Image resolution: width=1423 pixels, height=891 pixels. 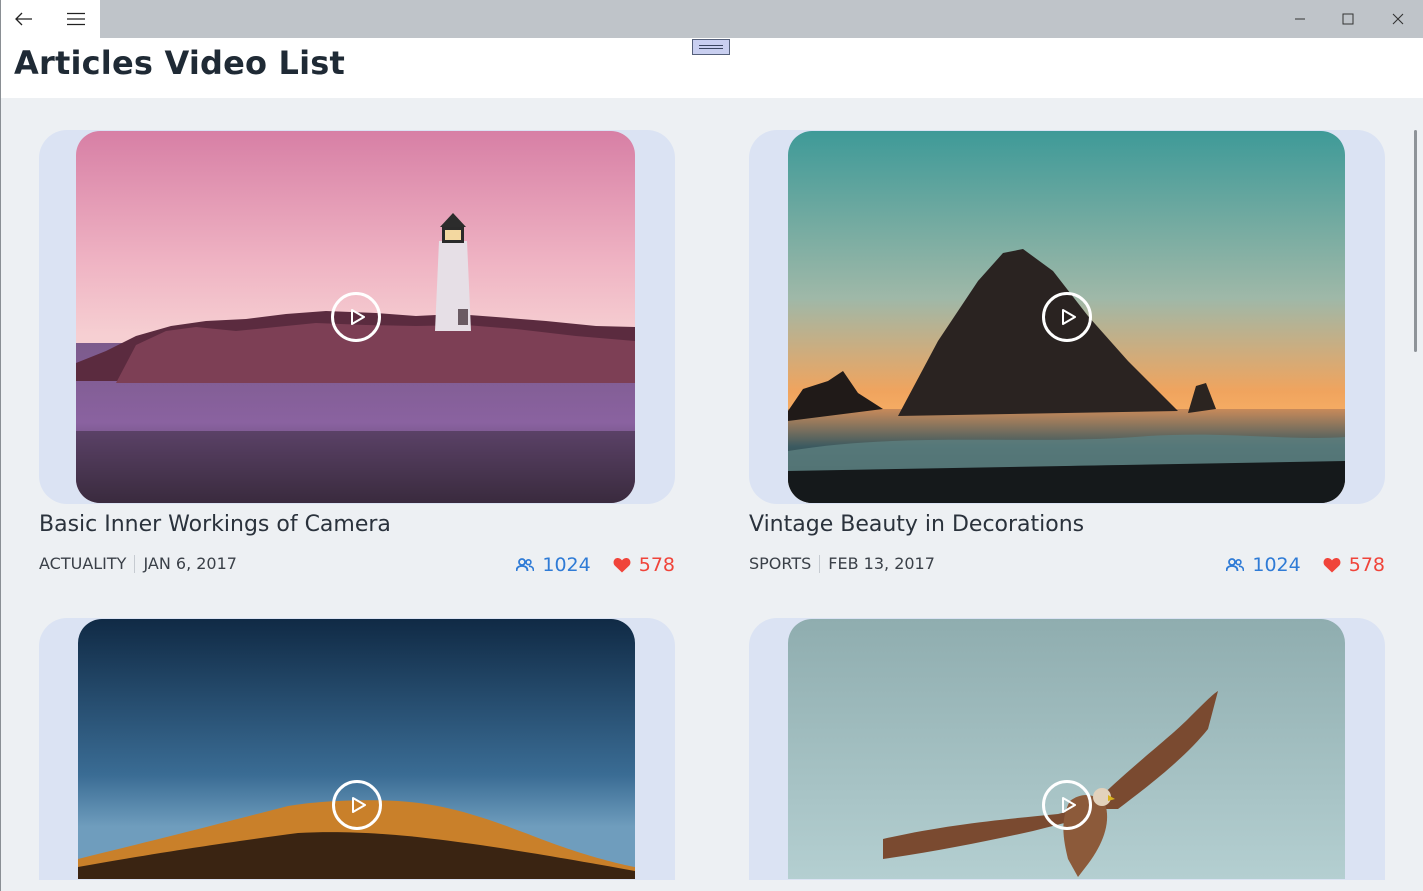 What do you see at coordinates (180, 63) in the screenshot?
I see `page-title: Articles Video List` at bounding box center [180, 63].